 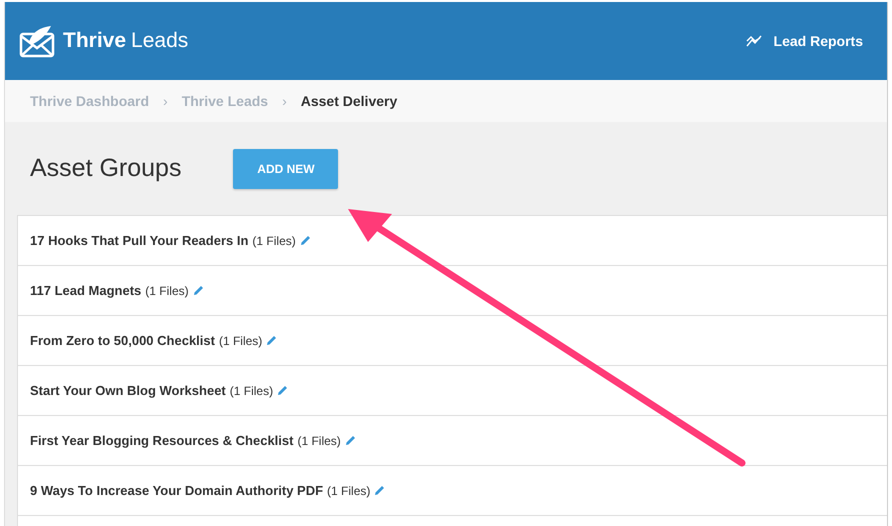 What do you see at coordinates (37, 41) in the screenshot?
I see `envelope-logo-icon` at bounding box center [37, 41].